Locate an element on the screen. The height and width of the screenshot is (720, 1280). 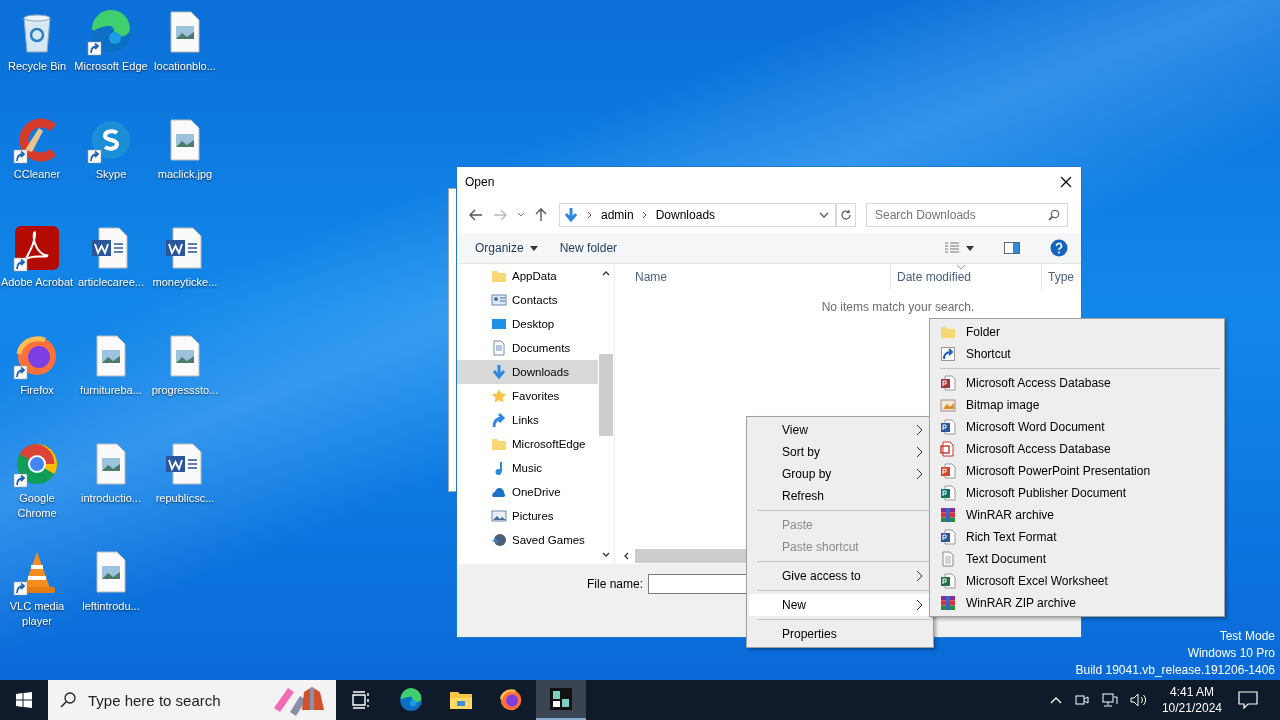
search-field: Search Downloads is located at coordinates (967, 215).